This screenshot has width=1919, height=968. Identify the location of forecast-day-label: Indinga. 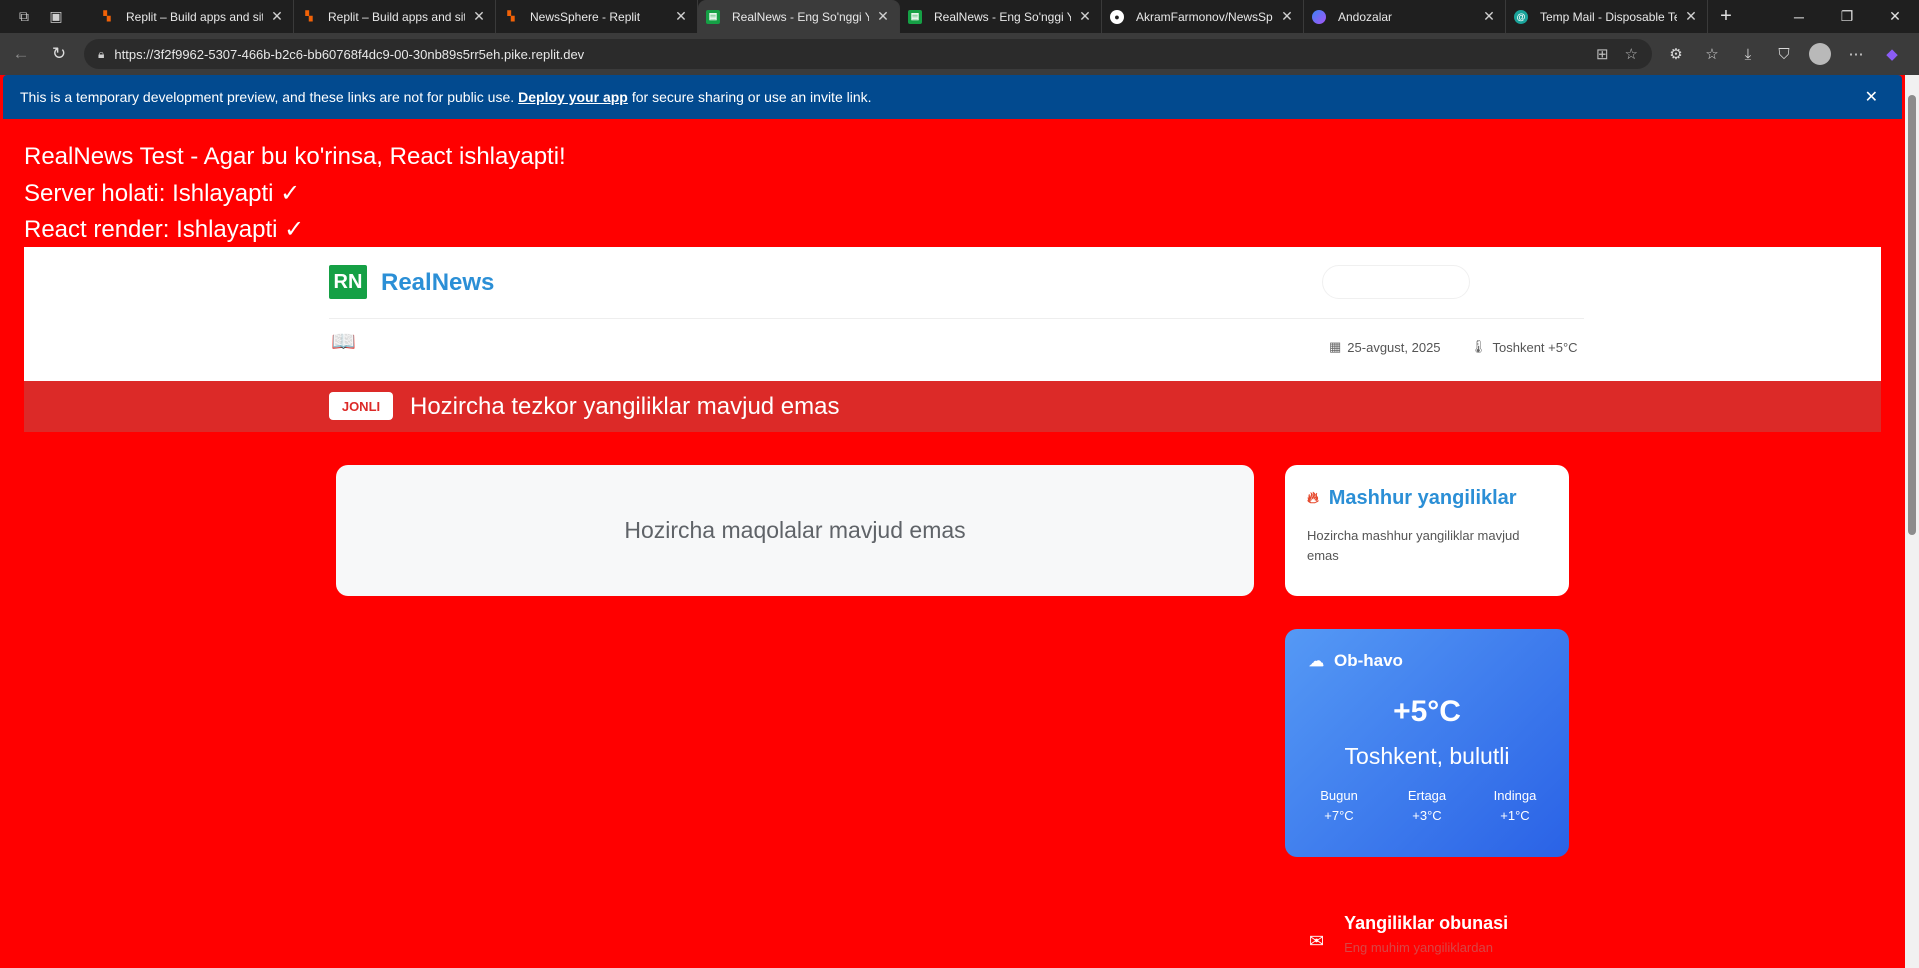
(1515, 795).